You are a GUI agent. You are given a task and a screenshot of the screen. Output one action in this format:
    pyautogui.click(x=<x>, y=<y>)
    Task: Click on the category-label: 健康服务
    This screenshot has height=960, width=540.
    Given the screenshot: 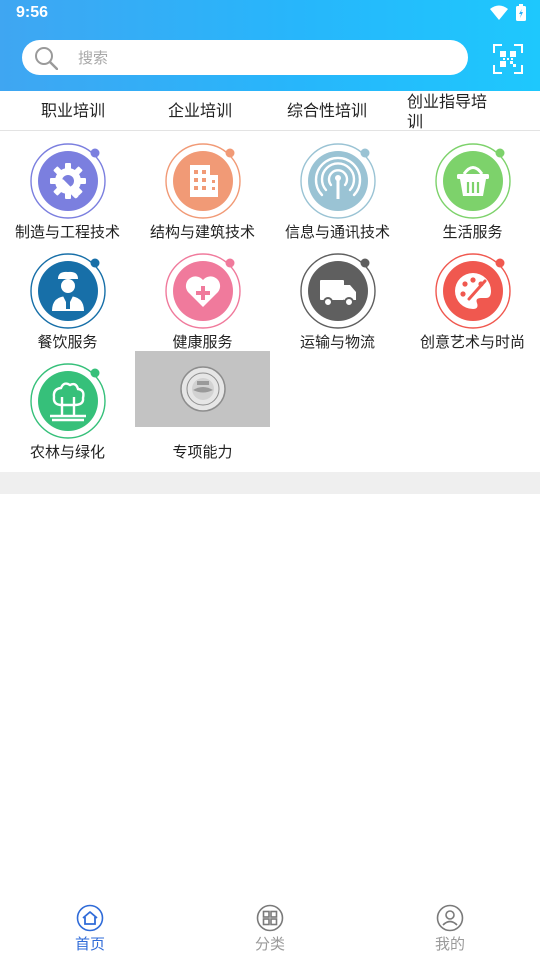 What is the action you would take?
    pyautogui.click(x=202, y=342)
    